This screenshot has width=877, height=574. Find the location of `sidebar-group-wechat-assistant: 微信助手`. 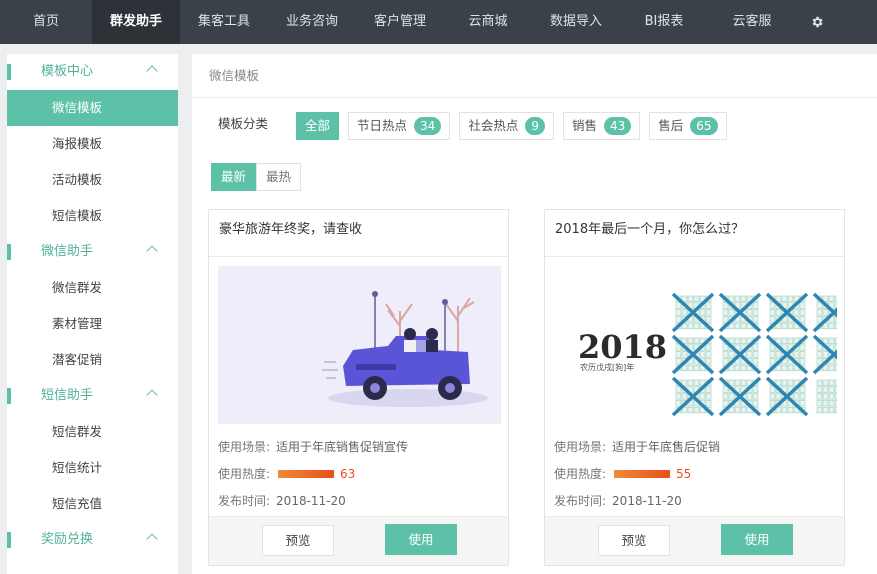

sidebar-group-wechat-assistant: 微信助手 is located at coordinates (92, 252).